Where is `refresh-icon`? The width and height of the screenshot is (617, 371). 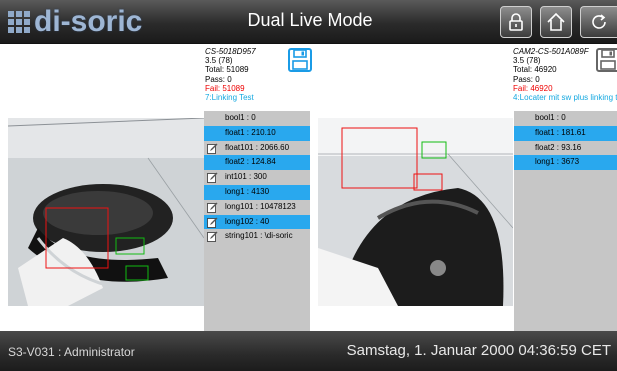 refresh-icon is located at coordinates (599, 21).